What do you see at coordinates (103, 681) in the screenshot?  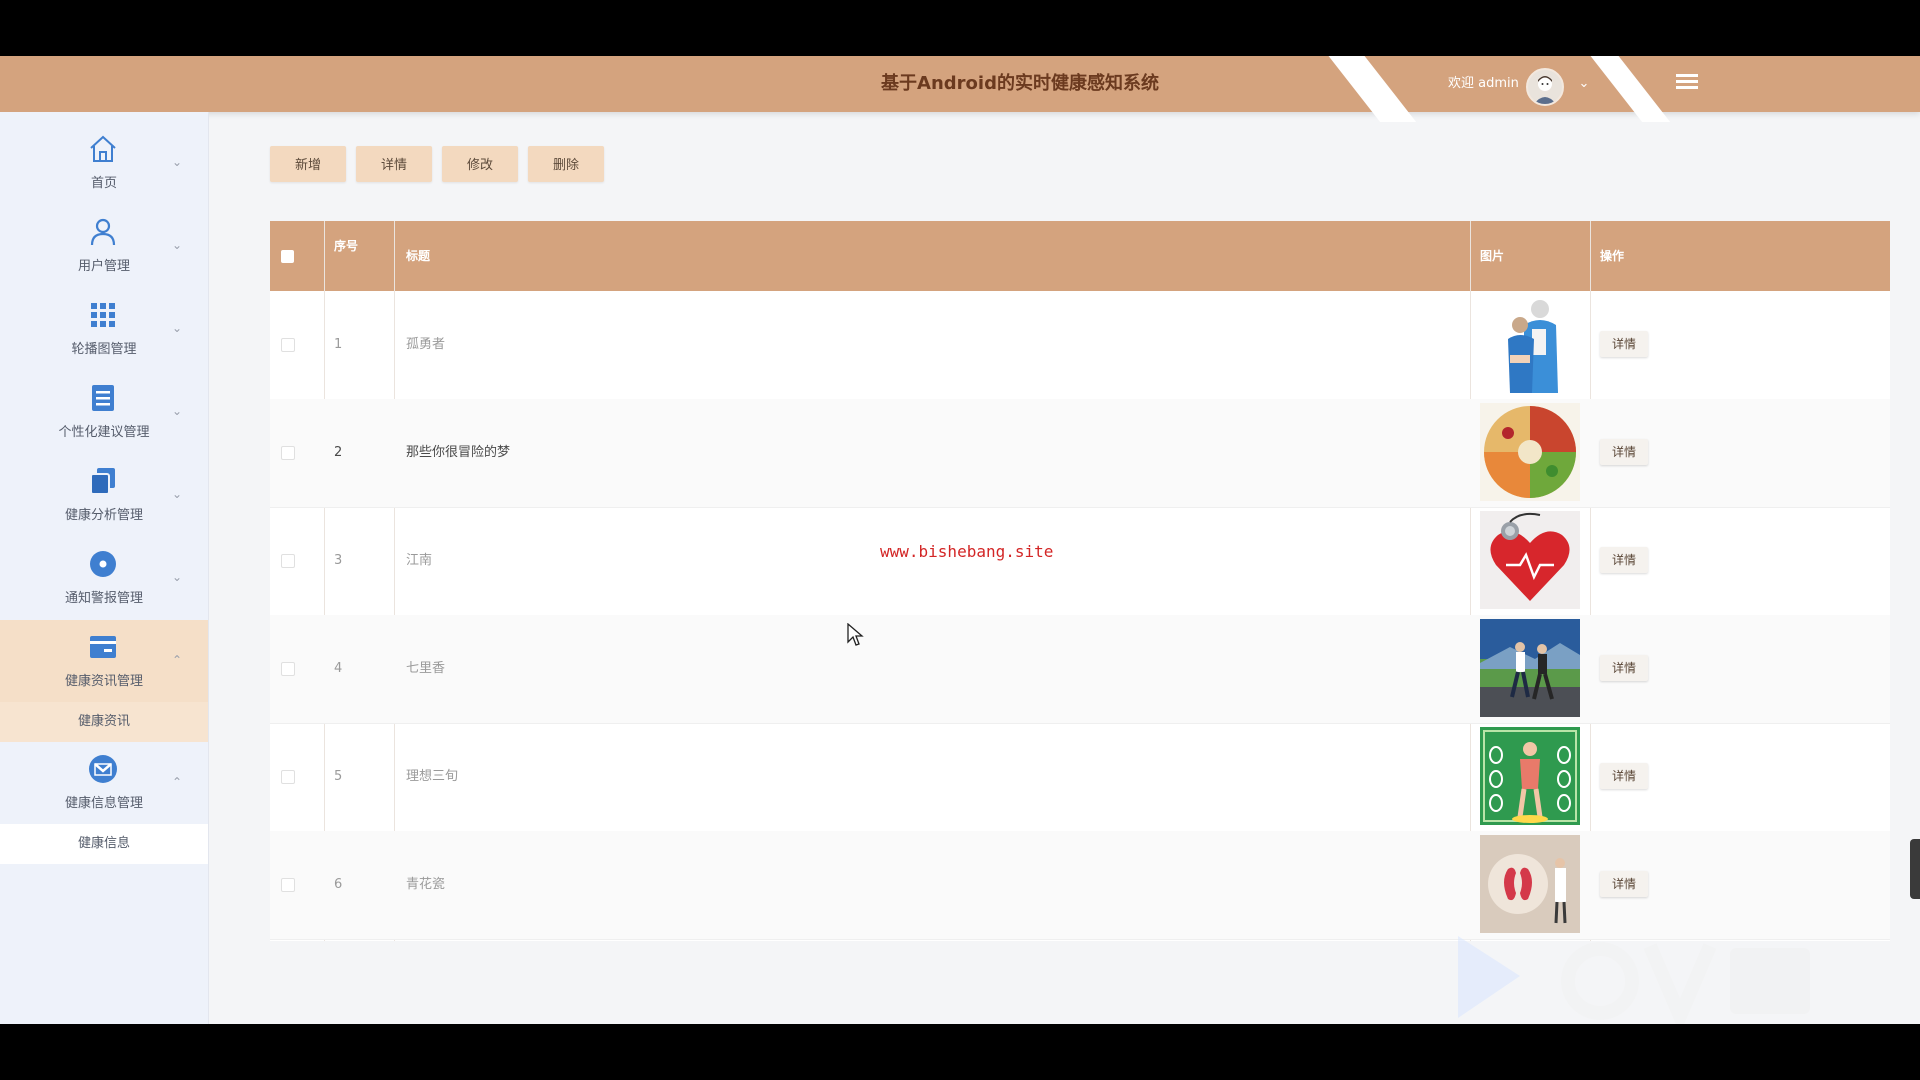 I see `sidebar-item-label: 健康资讯管理` at bounding box center [103, 681].